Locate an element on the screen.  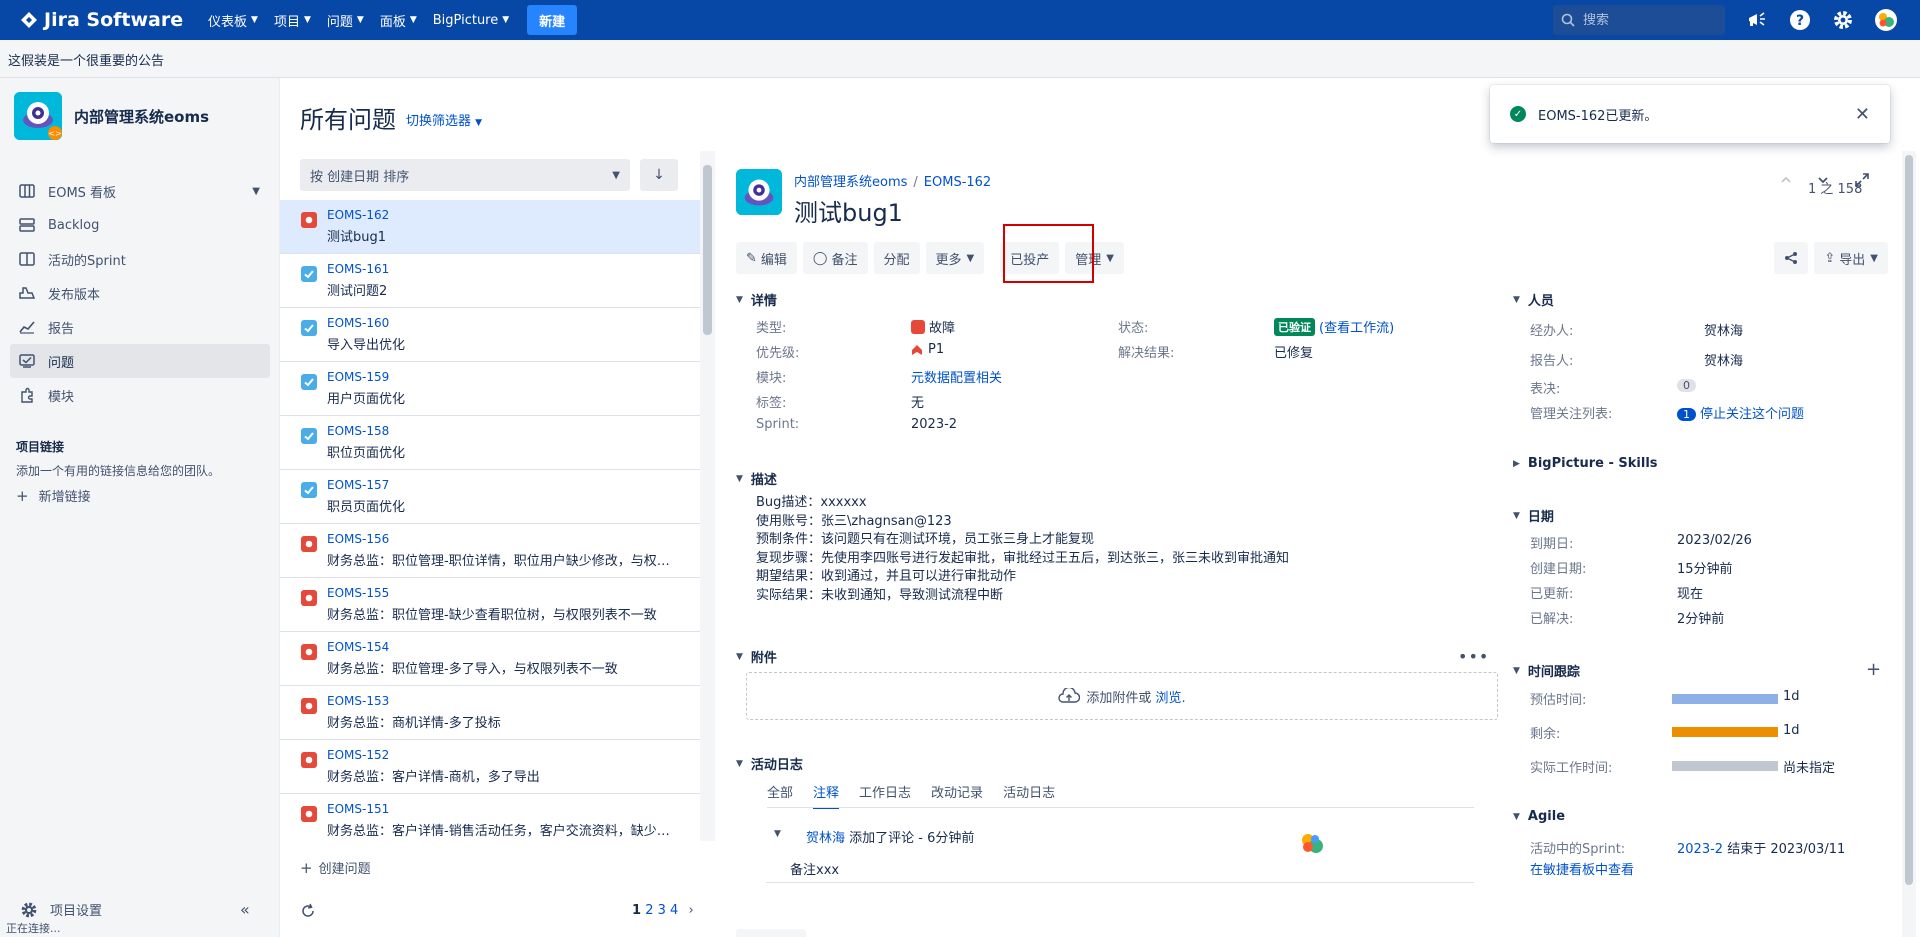
create-issue-button: + 创建问题 is located at coordinates (335, 868).